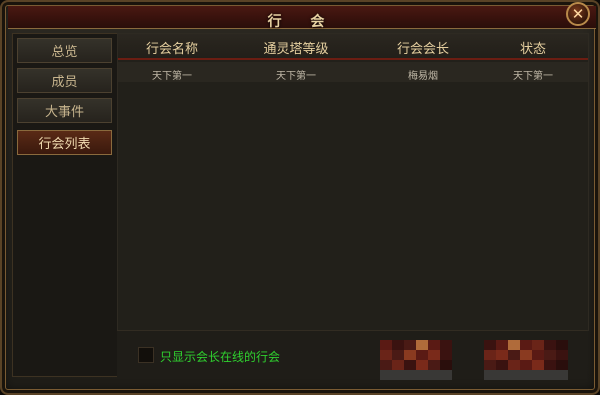  What do you see at coordinates (423, 76) in the screenshot?
I see `cell-guild-leader: 梅易烟` at bounding box center [423, 76].